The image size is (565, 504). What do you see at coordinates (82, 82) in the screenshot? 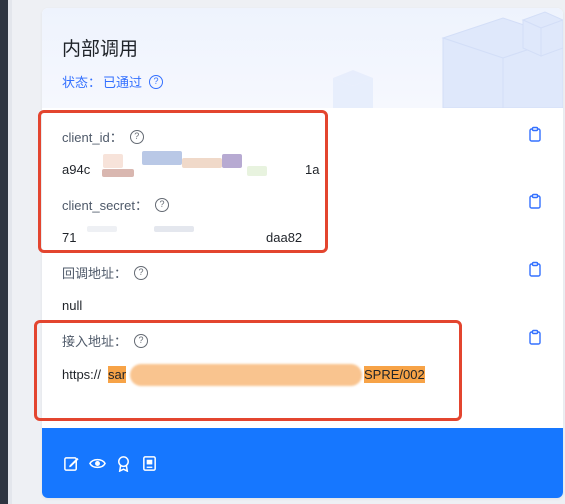
I see `status-label: 状态：` at bounding box center [82, 82].